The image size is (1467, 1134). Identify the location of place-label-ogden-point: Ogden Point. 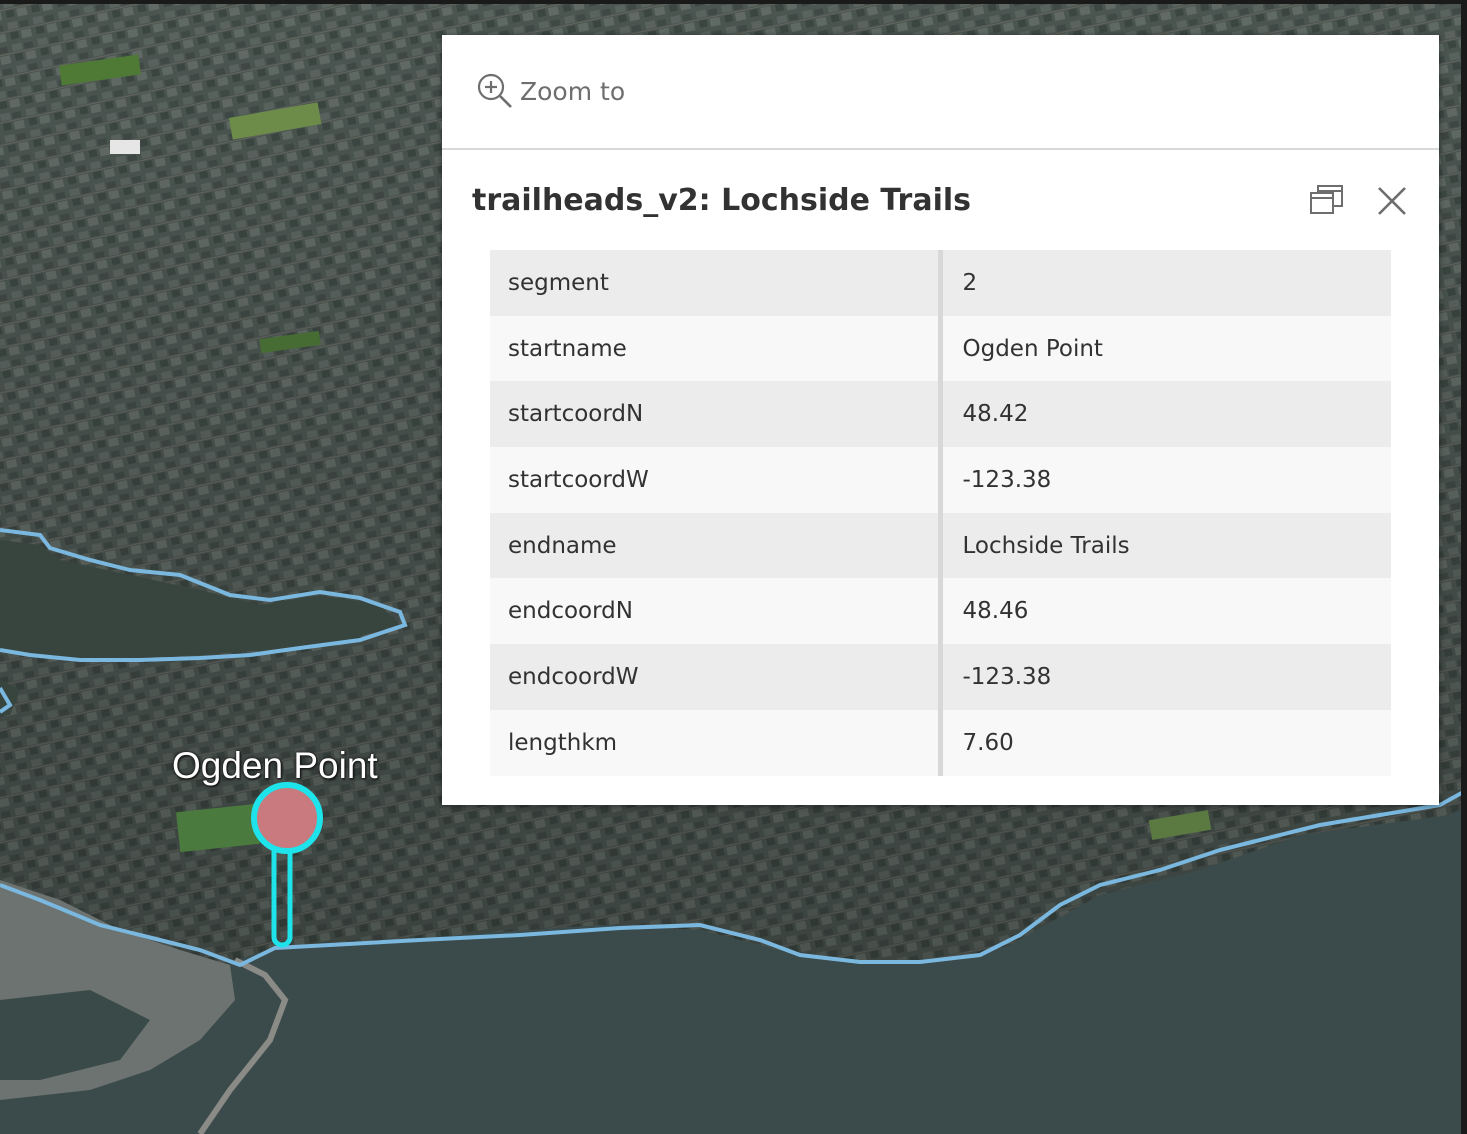
(275, 765).